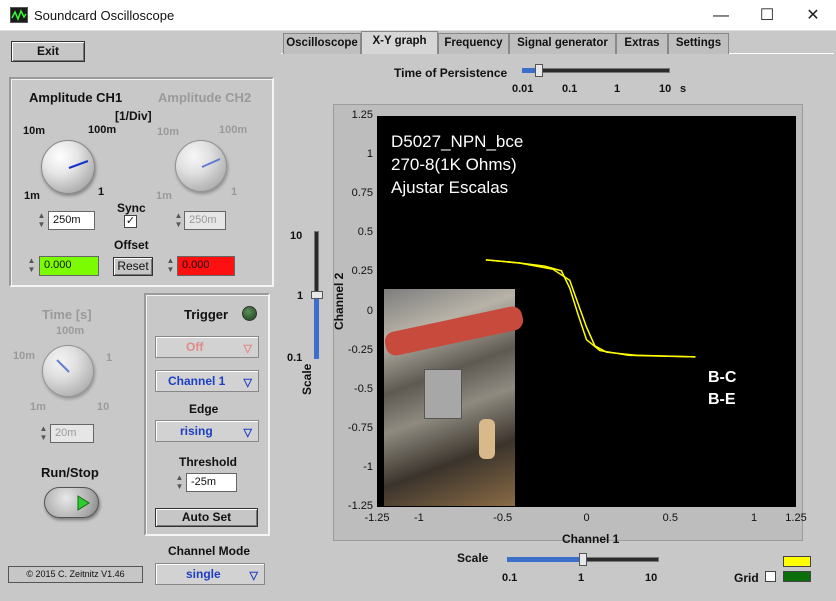 This screenshot has height=601, width=836. What do you see at coordinates (523, 89) in the screenshot?
I see `persistence-tick-0: 0.01` at bounding box center [523, 89].